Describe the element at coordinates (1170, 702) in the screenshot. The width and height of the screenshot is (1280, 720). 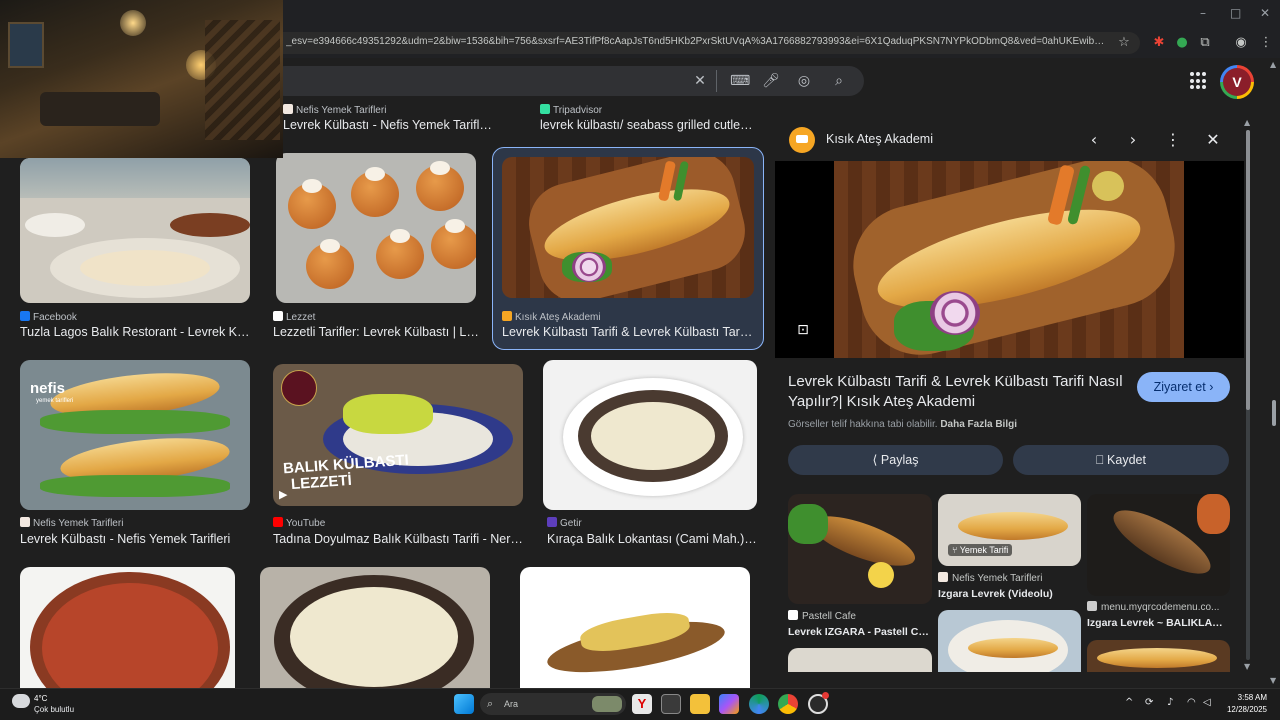
I see `mic-tray-icon: ♪` at that location.